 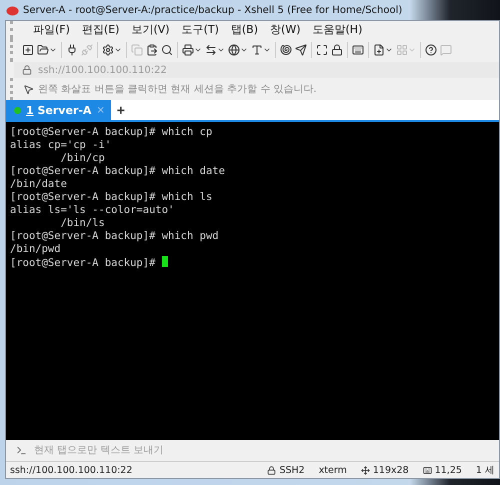 I want to click on cursor-position-text: 11,25, so click(x=448, y=470).